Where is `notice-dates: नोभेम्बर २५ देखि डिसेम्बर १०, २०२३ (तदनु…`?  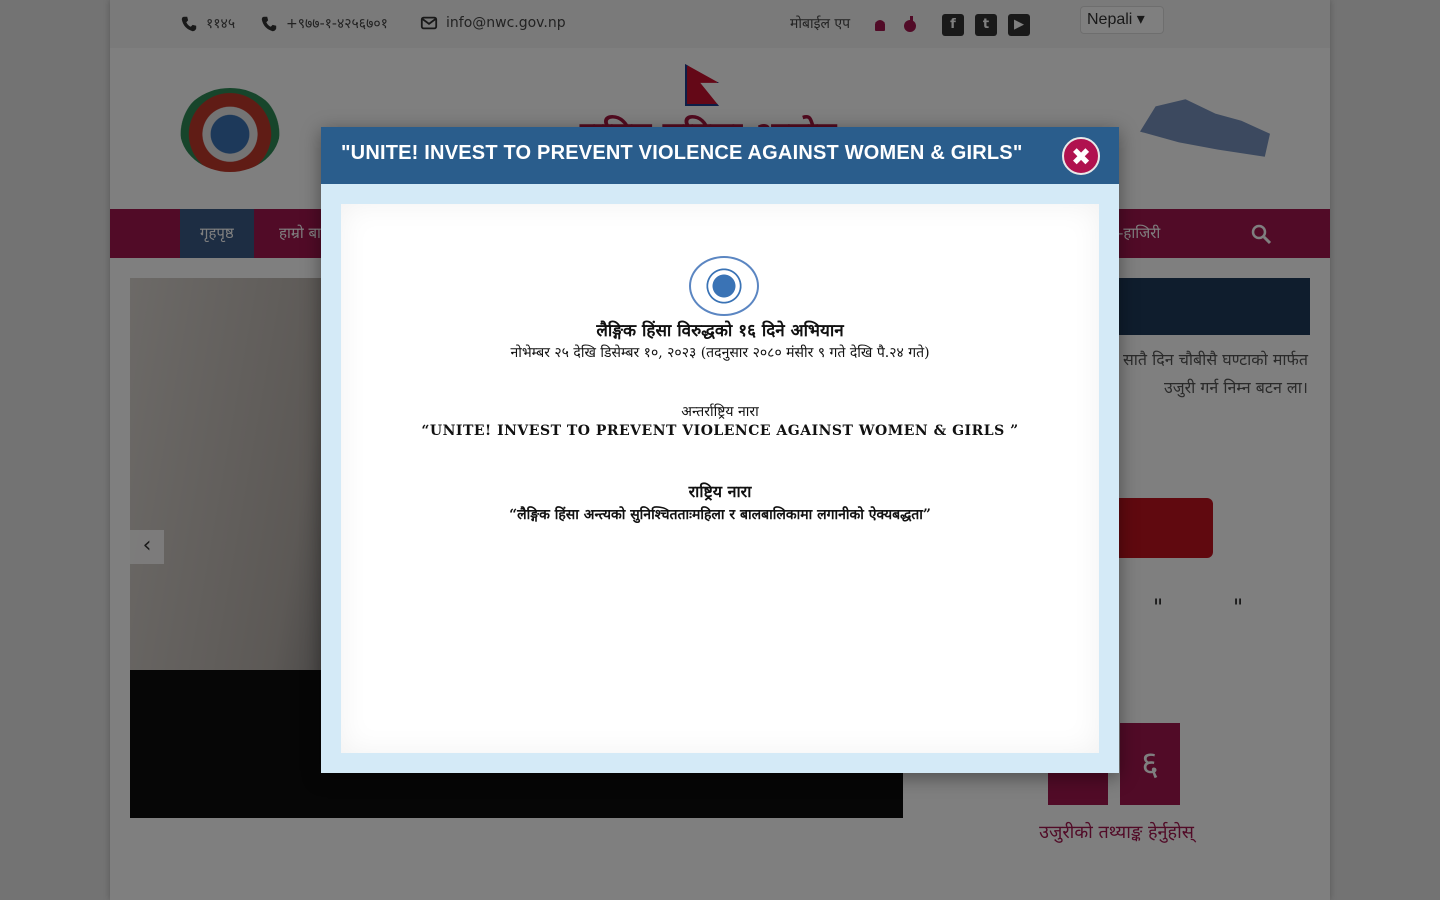 notice-dates: नोभेम्बर २५ देखि डिसेम्बर १०, २०२३ (तदनु… is located at coordinates (720, 353).